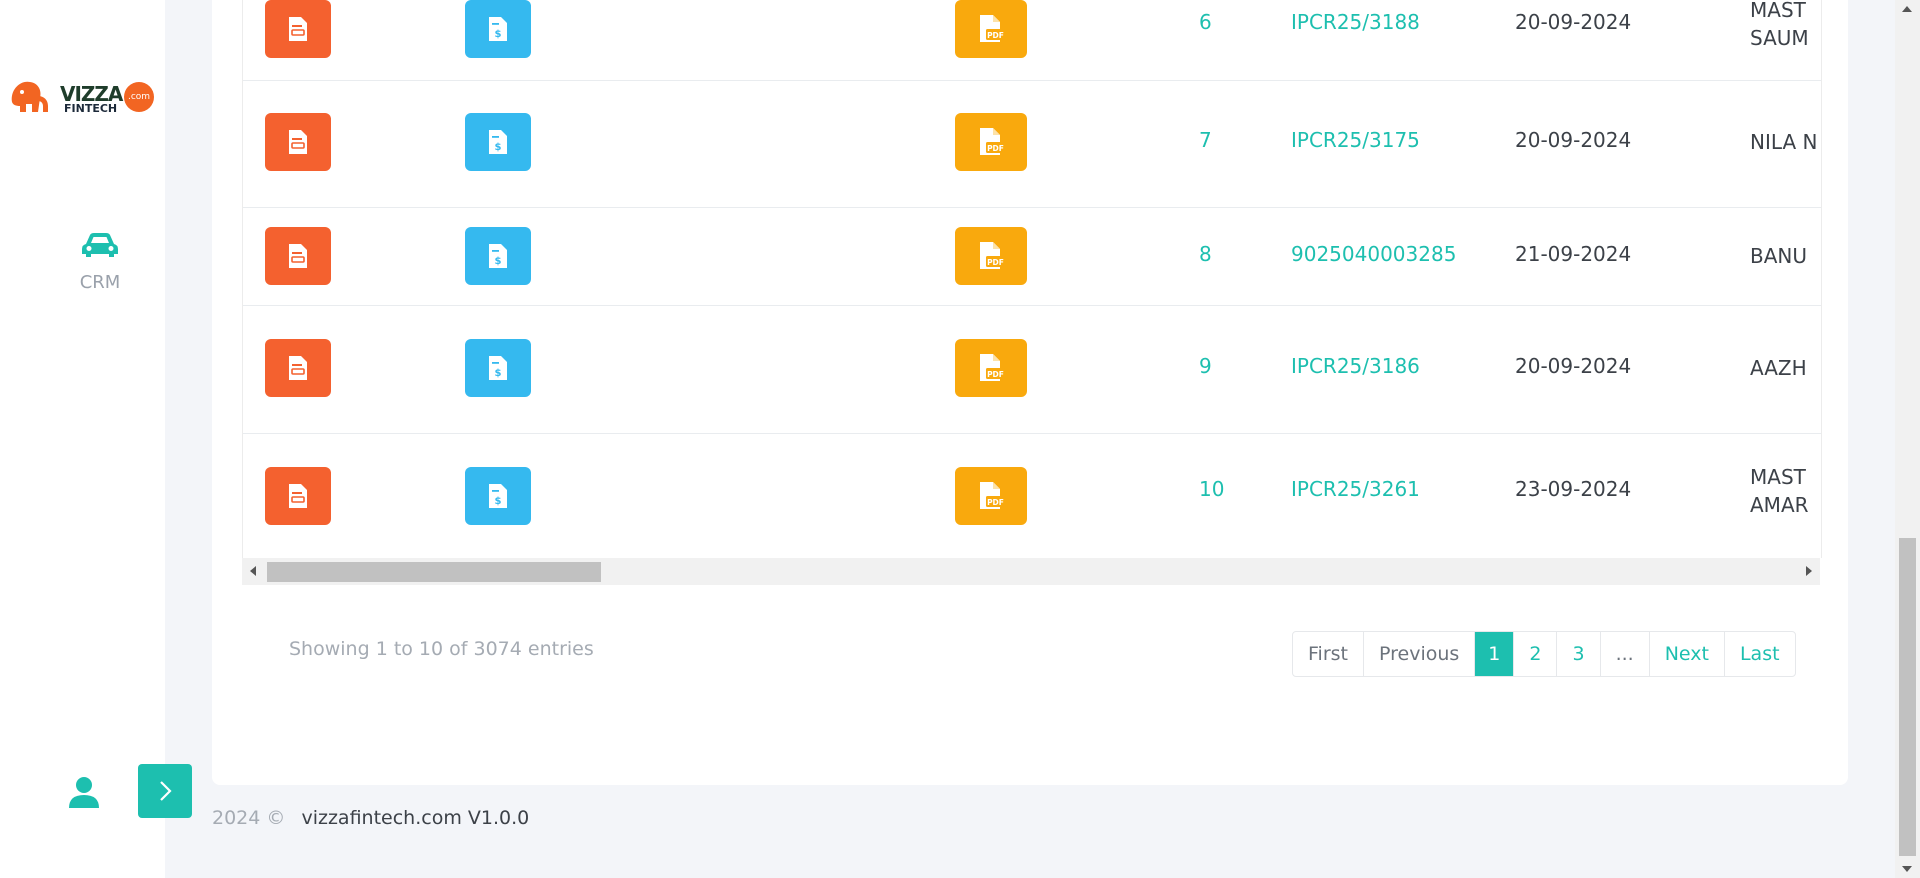  What do you see at coordinates (1784, 142) in the screenshot?
I see `customer-name: NILA N` at bounding box center [1784, 142].